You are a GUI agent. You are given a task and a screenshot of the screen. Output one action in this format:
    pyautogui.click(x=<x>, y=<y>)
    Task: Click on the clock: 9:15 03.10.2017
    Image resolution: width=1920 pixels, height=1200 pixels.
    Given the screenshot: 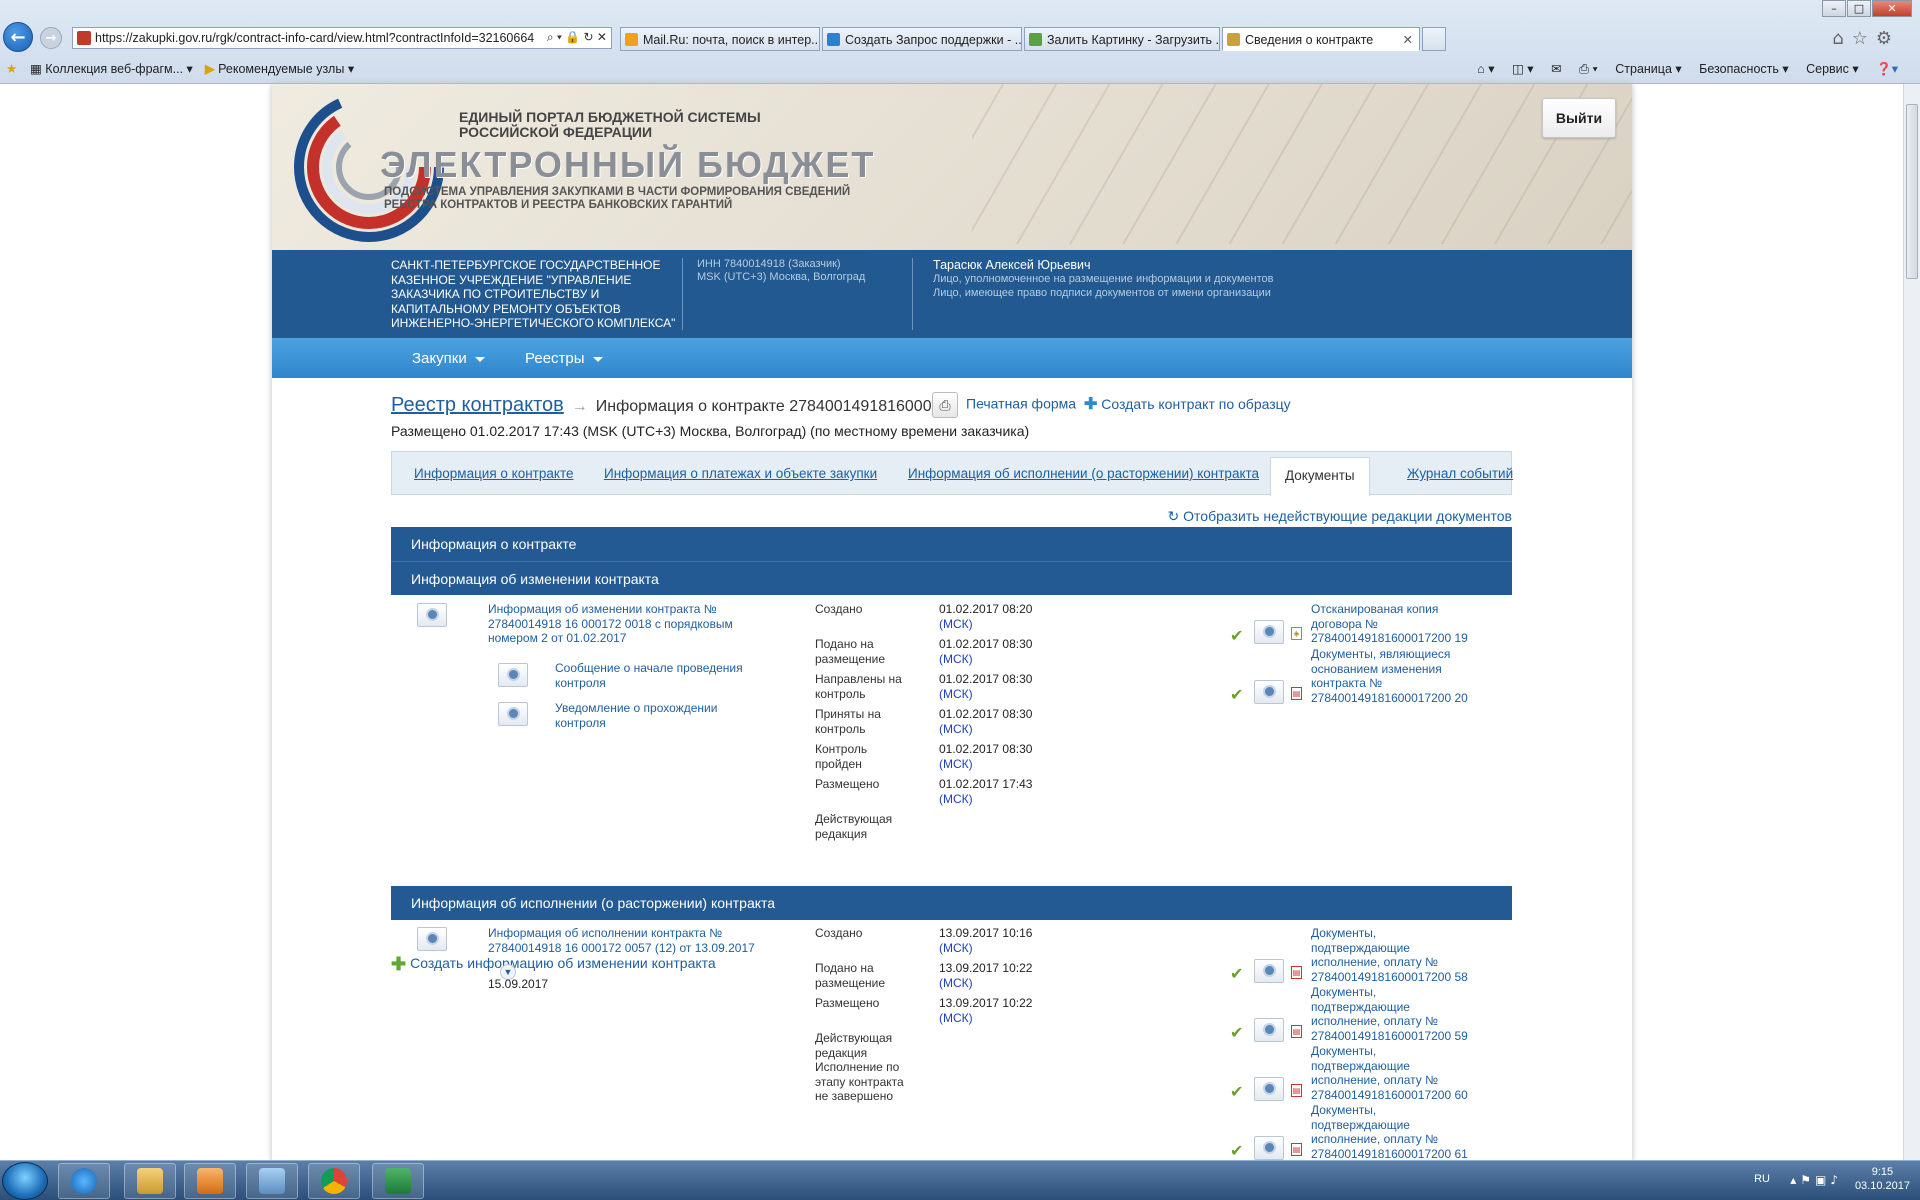 What is the action you would take?
    pyautogui.click(x=1882, y=1179)
    